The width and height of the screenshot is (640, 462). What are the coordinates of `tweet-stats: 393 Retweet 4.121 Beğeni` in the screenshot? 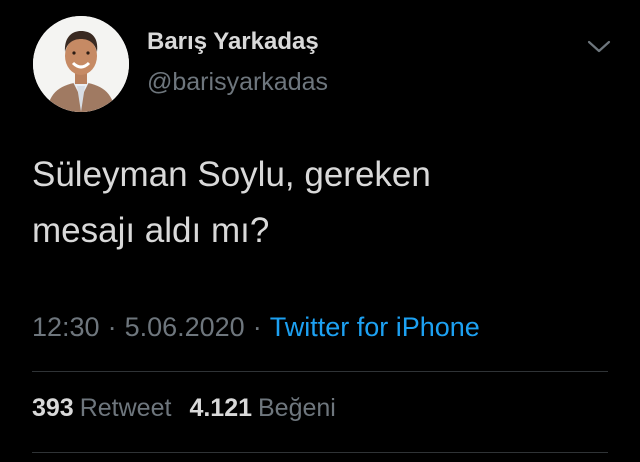 It's located at (184, 408).